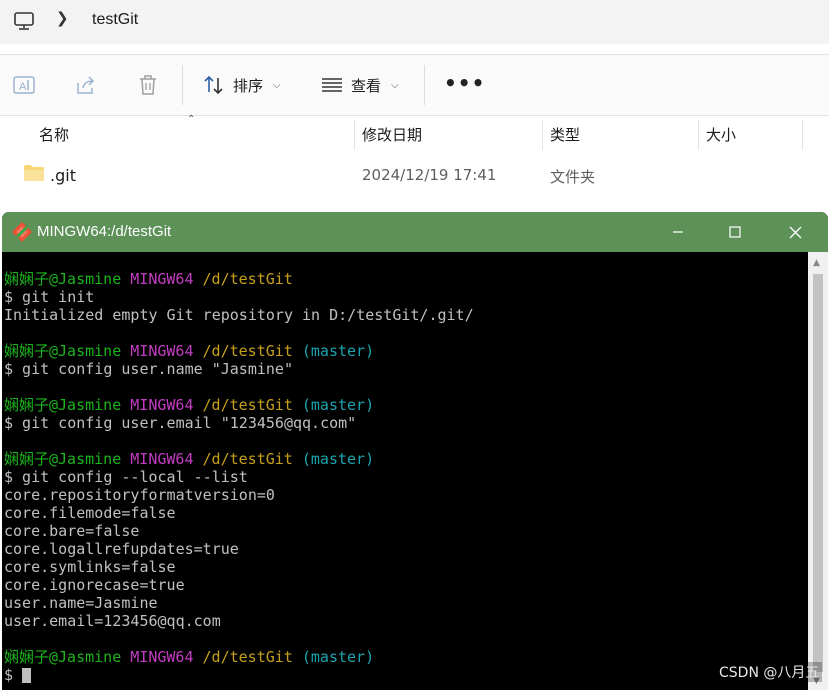  I want to click on sort-label: 排序, so click(248, 85).